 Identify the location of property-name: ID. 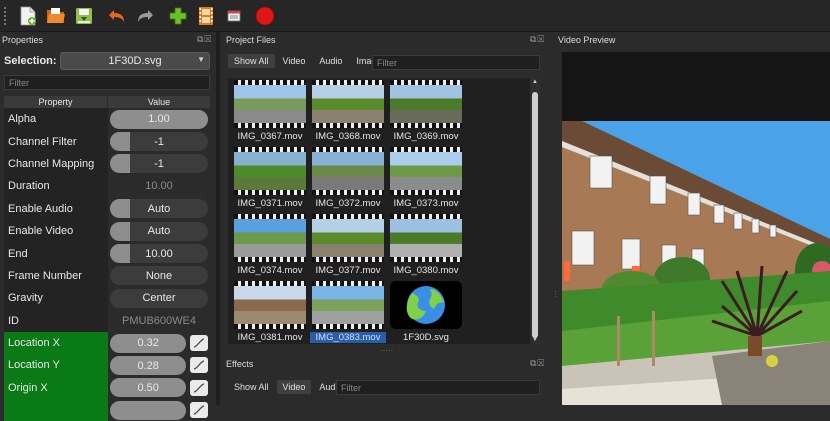
(56, 320).